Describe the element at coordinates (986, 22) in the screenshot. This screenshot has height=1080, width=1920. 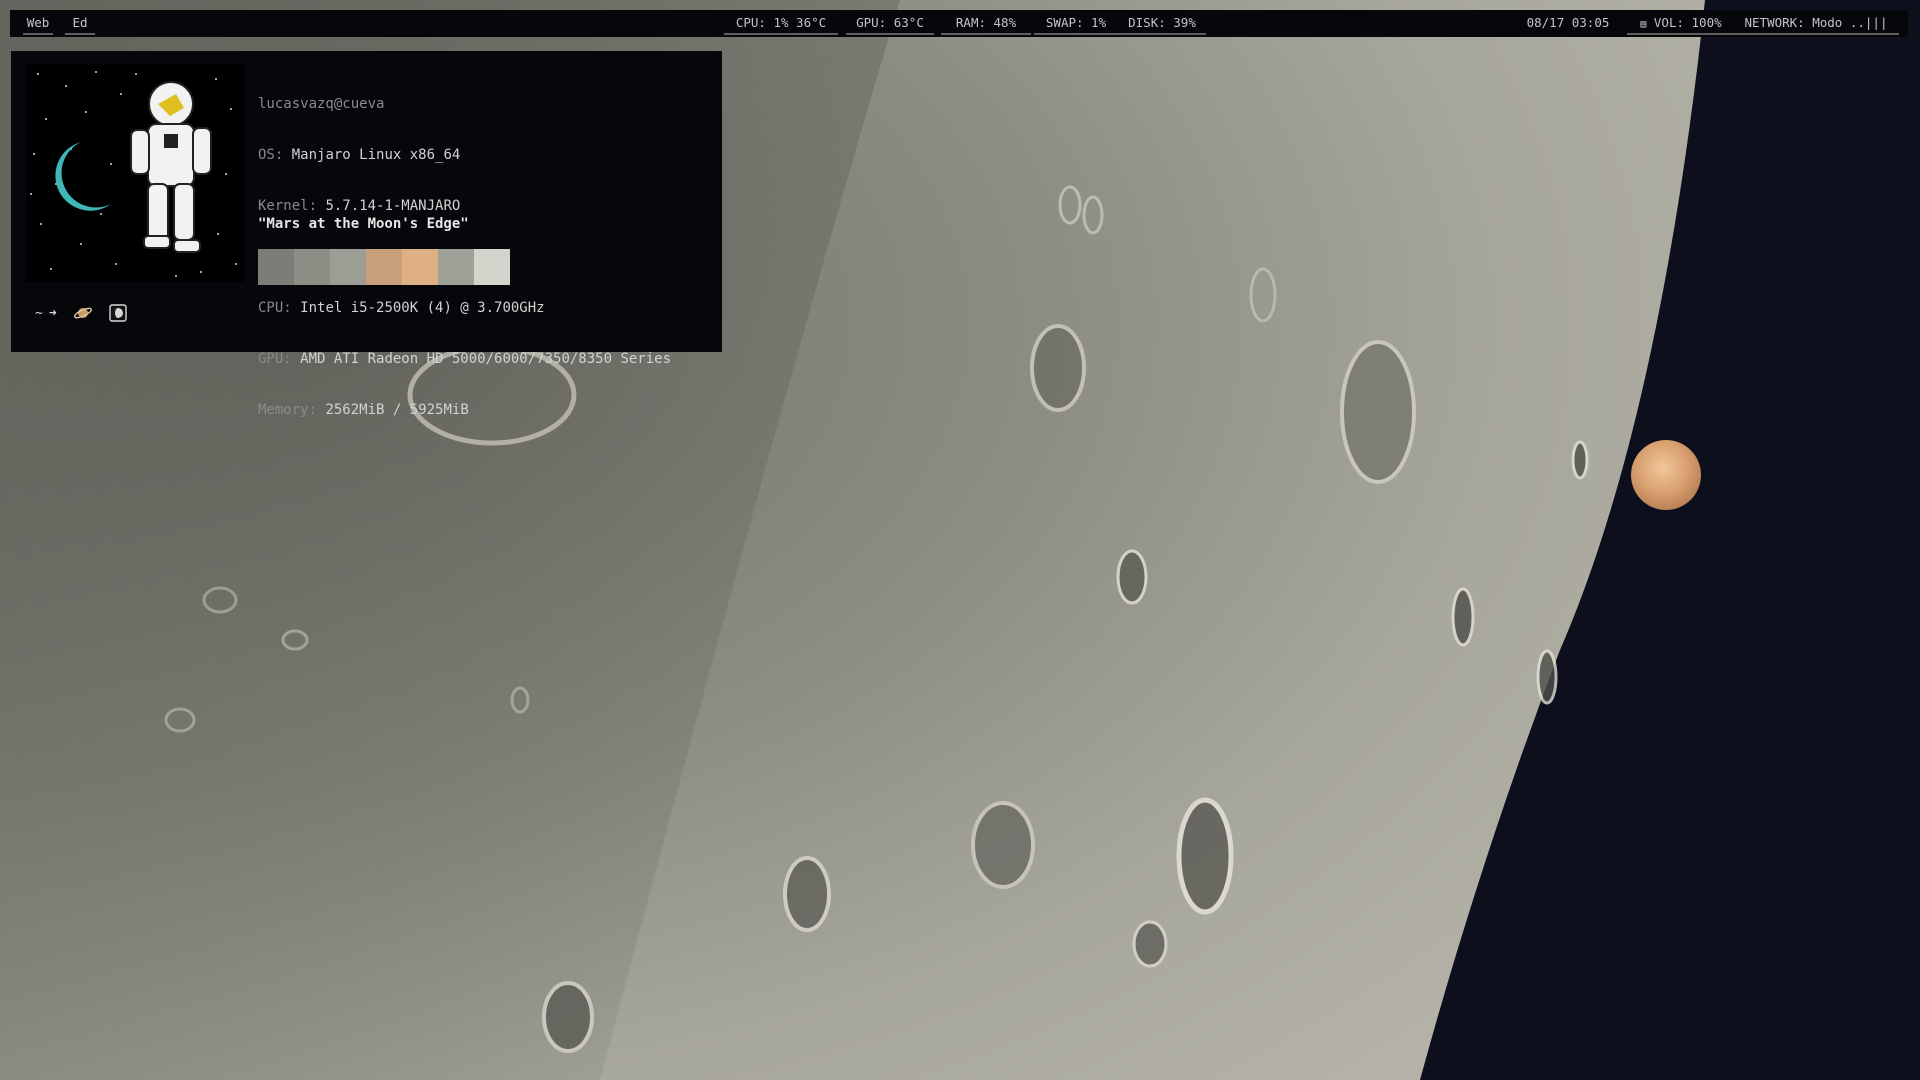
I see `ram-stat: RAM: 48%` at that location.